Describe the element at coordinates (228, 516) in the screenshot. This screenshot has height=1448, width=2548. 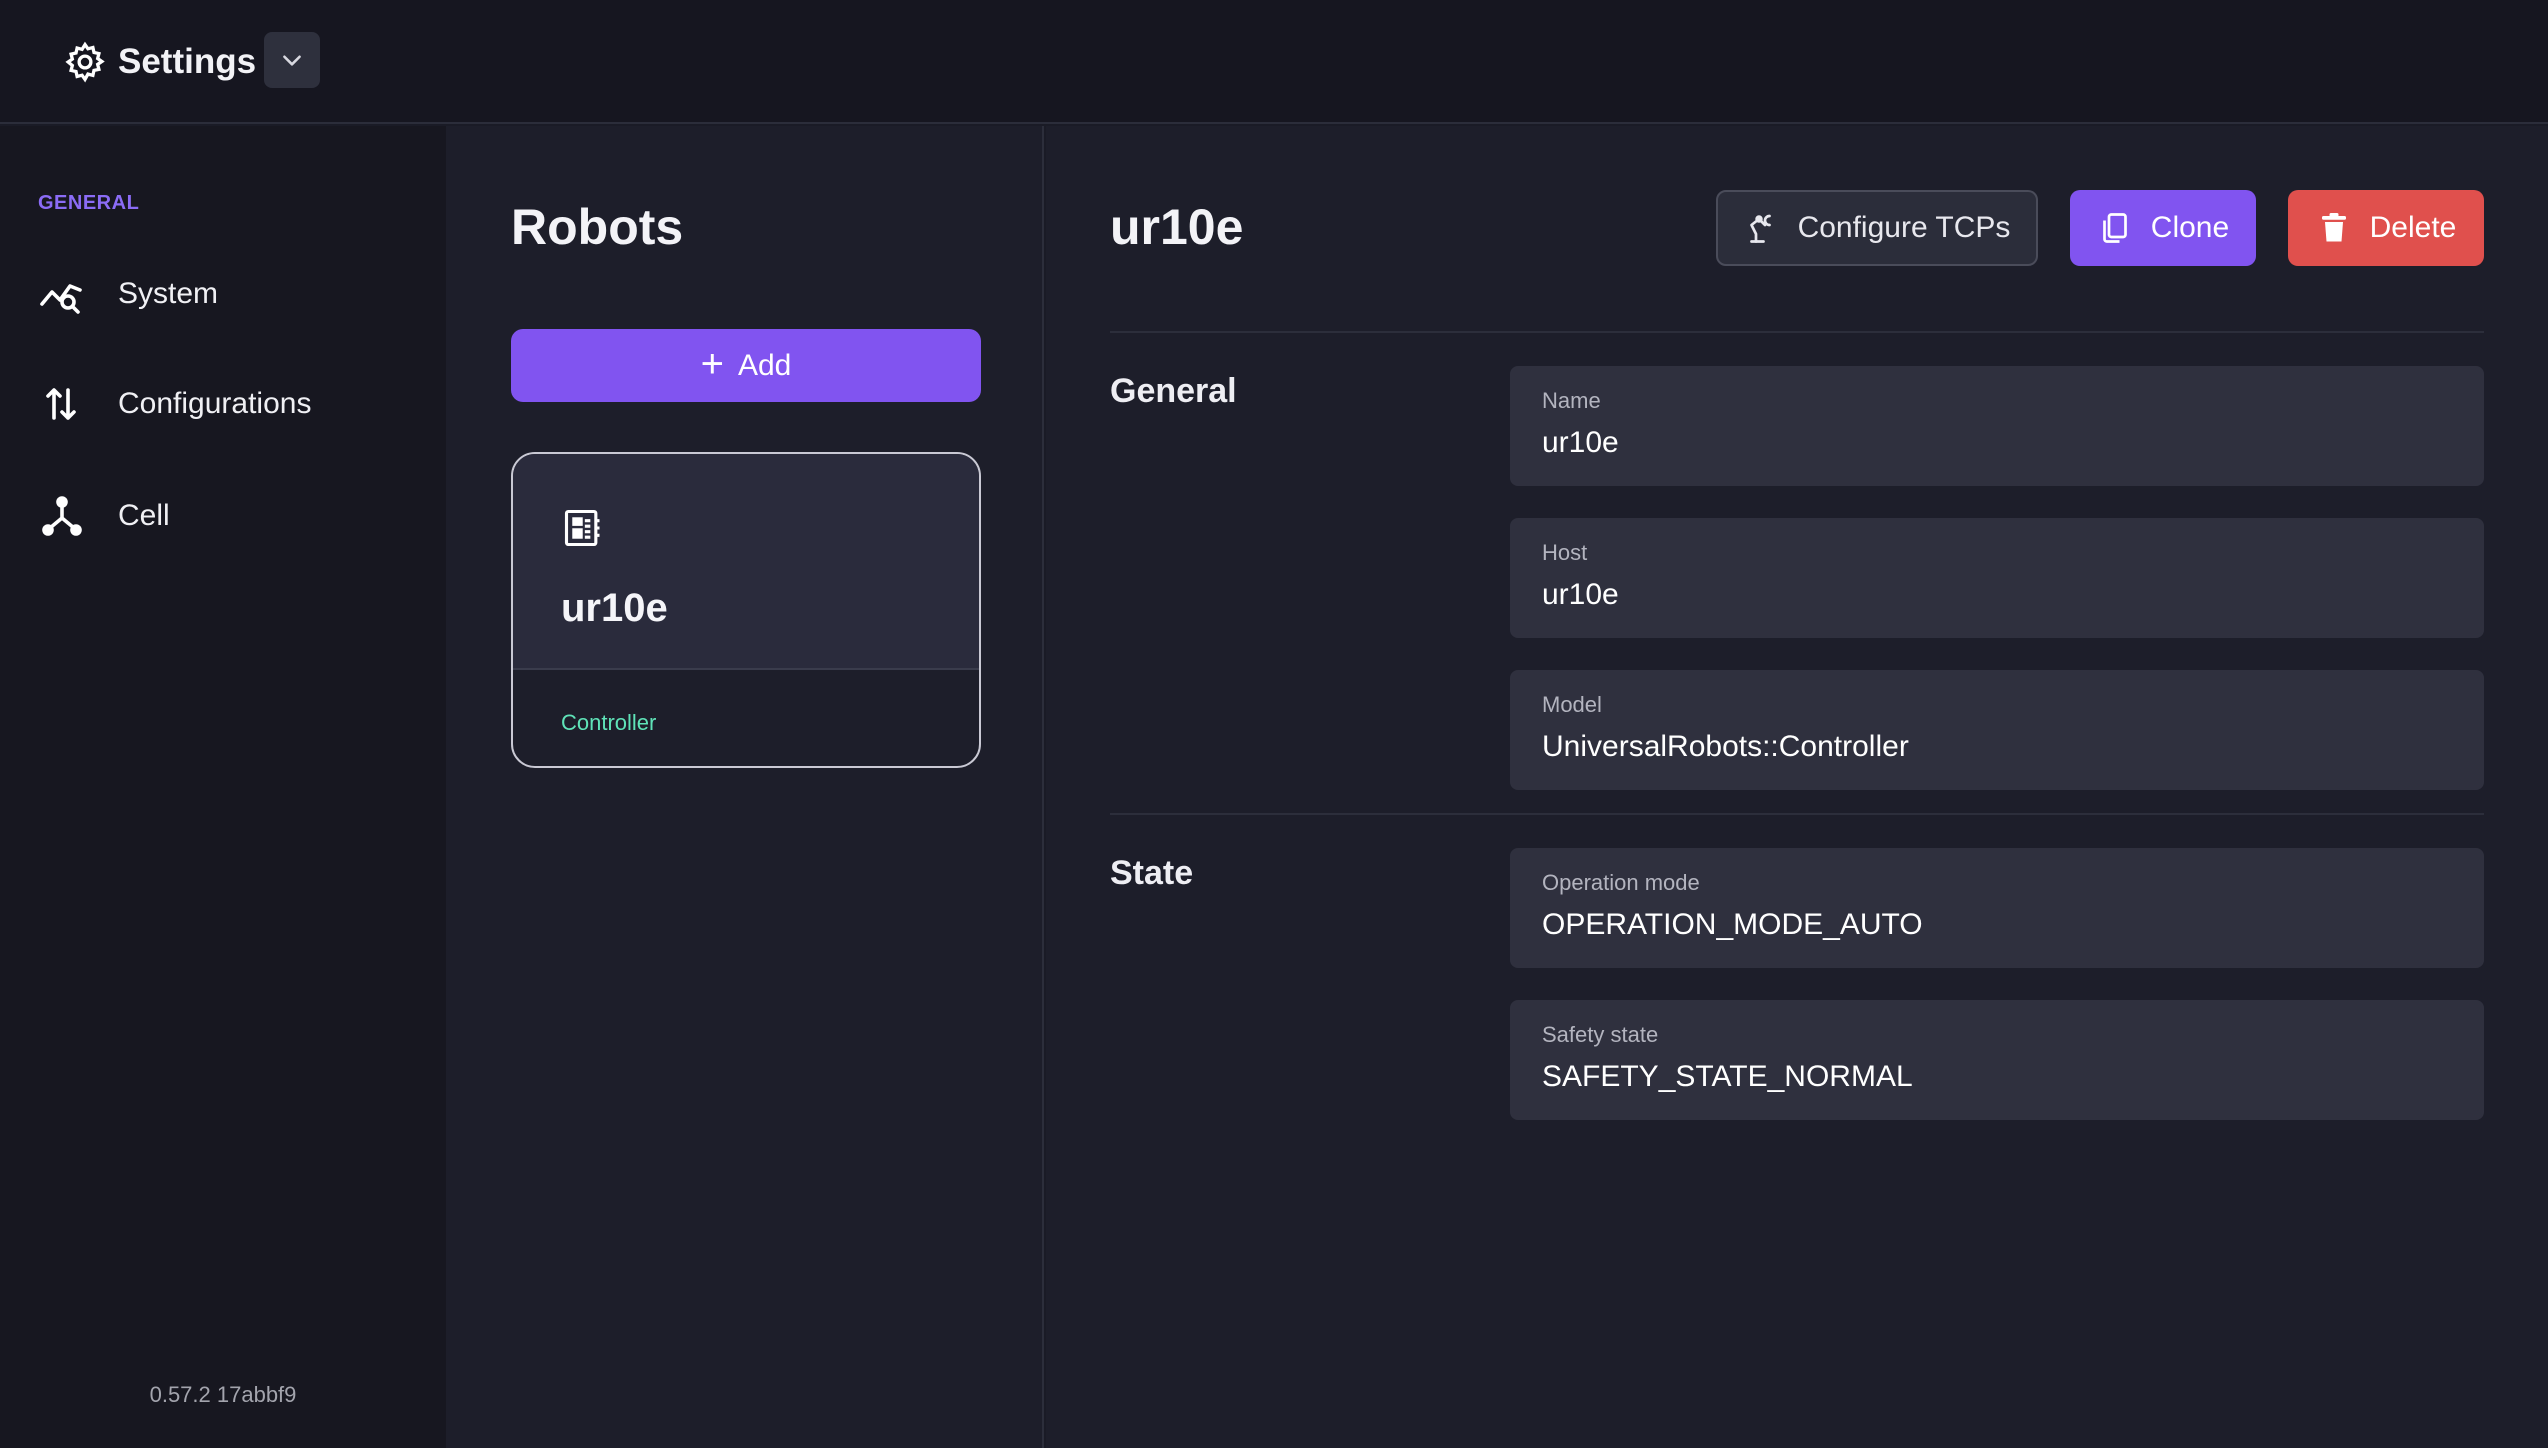
I see `sidebar-item-cell: Cell` at that location.